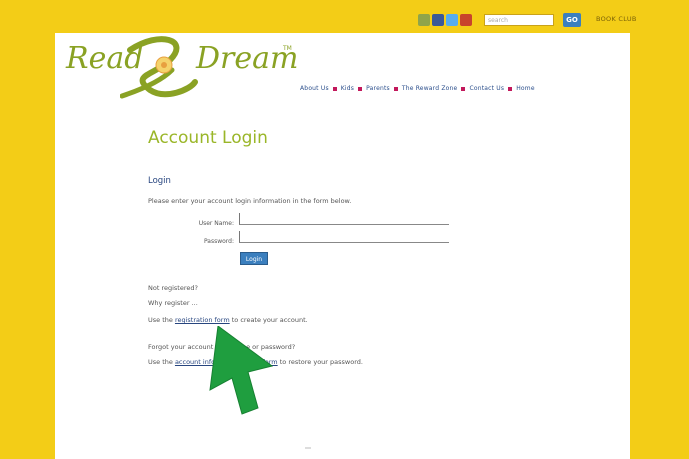  I want to click on myspace-icon, so click(466, 20).